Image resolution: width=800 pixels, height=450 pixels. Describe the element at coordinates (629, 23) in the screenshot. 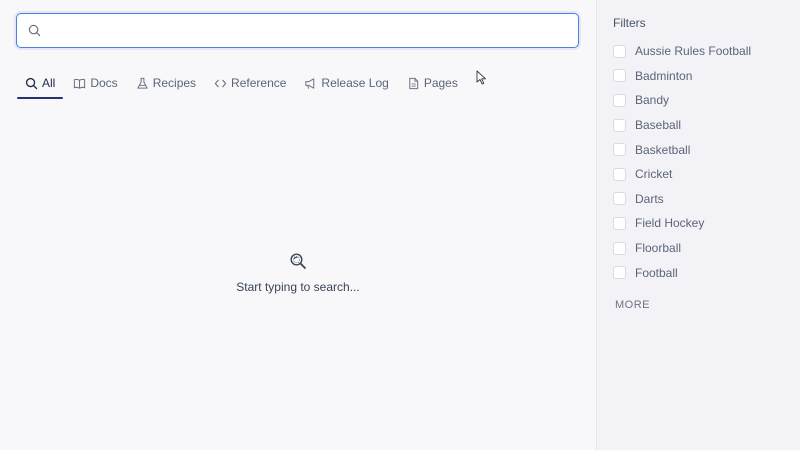

I see `filters-title: Filters` at that location.